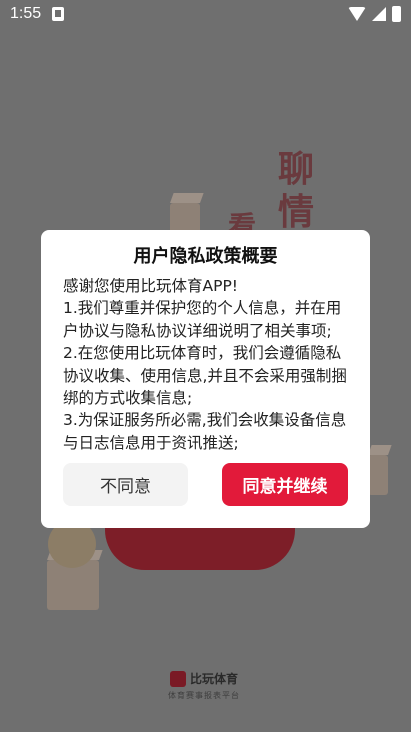 The height and width of the screenshot is (732, 411). Describe the element at coordinates (214, 679) in the screenshot. I see `footer-title: 比玩体育` at that location.